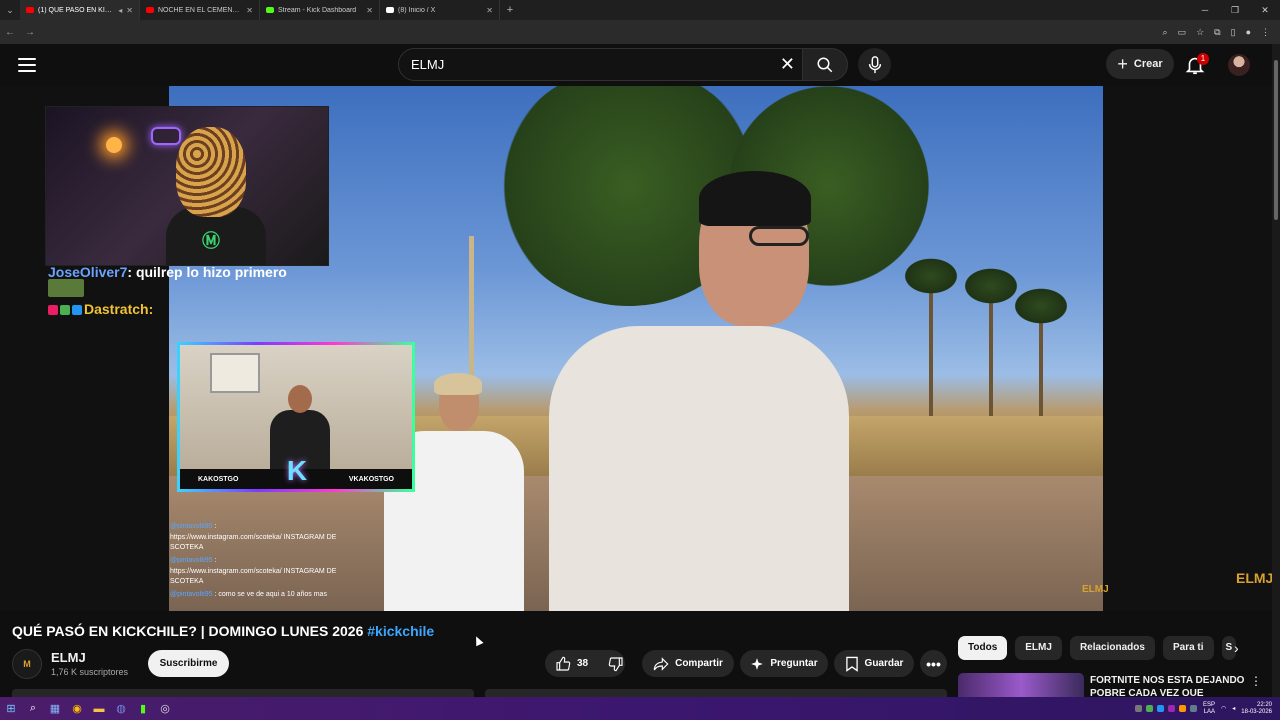 This screenshot has width=1280, height=720. What do you see at coordinates (143, 708) in the screenshot?
I see `app-icon: ▮` at bounding box center [143, 708].